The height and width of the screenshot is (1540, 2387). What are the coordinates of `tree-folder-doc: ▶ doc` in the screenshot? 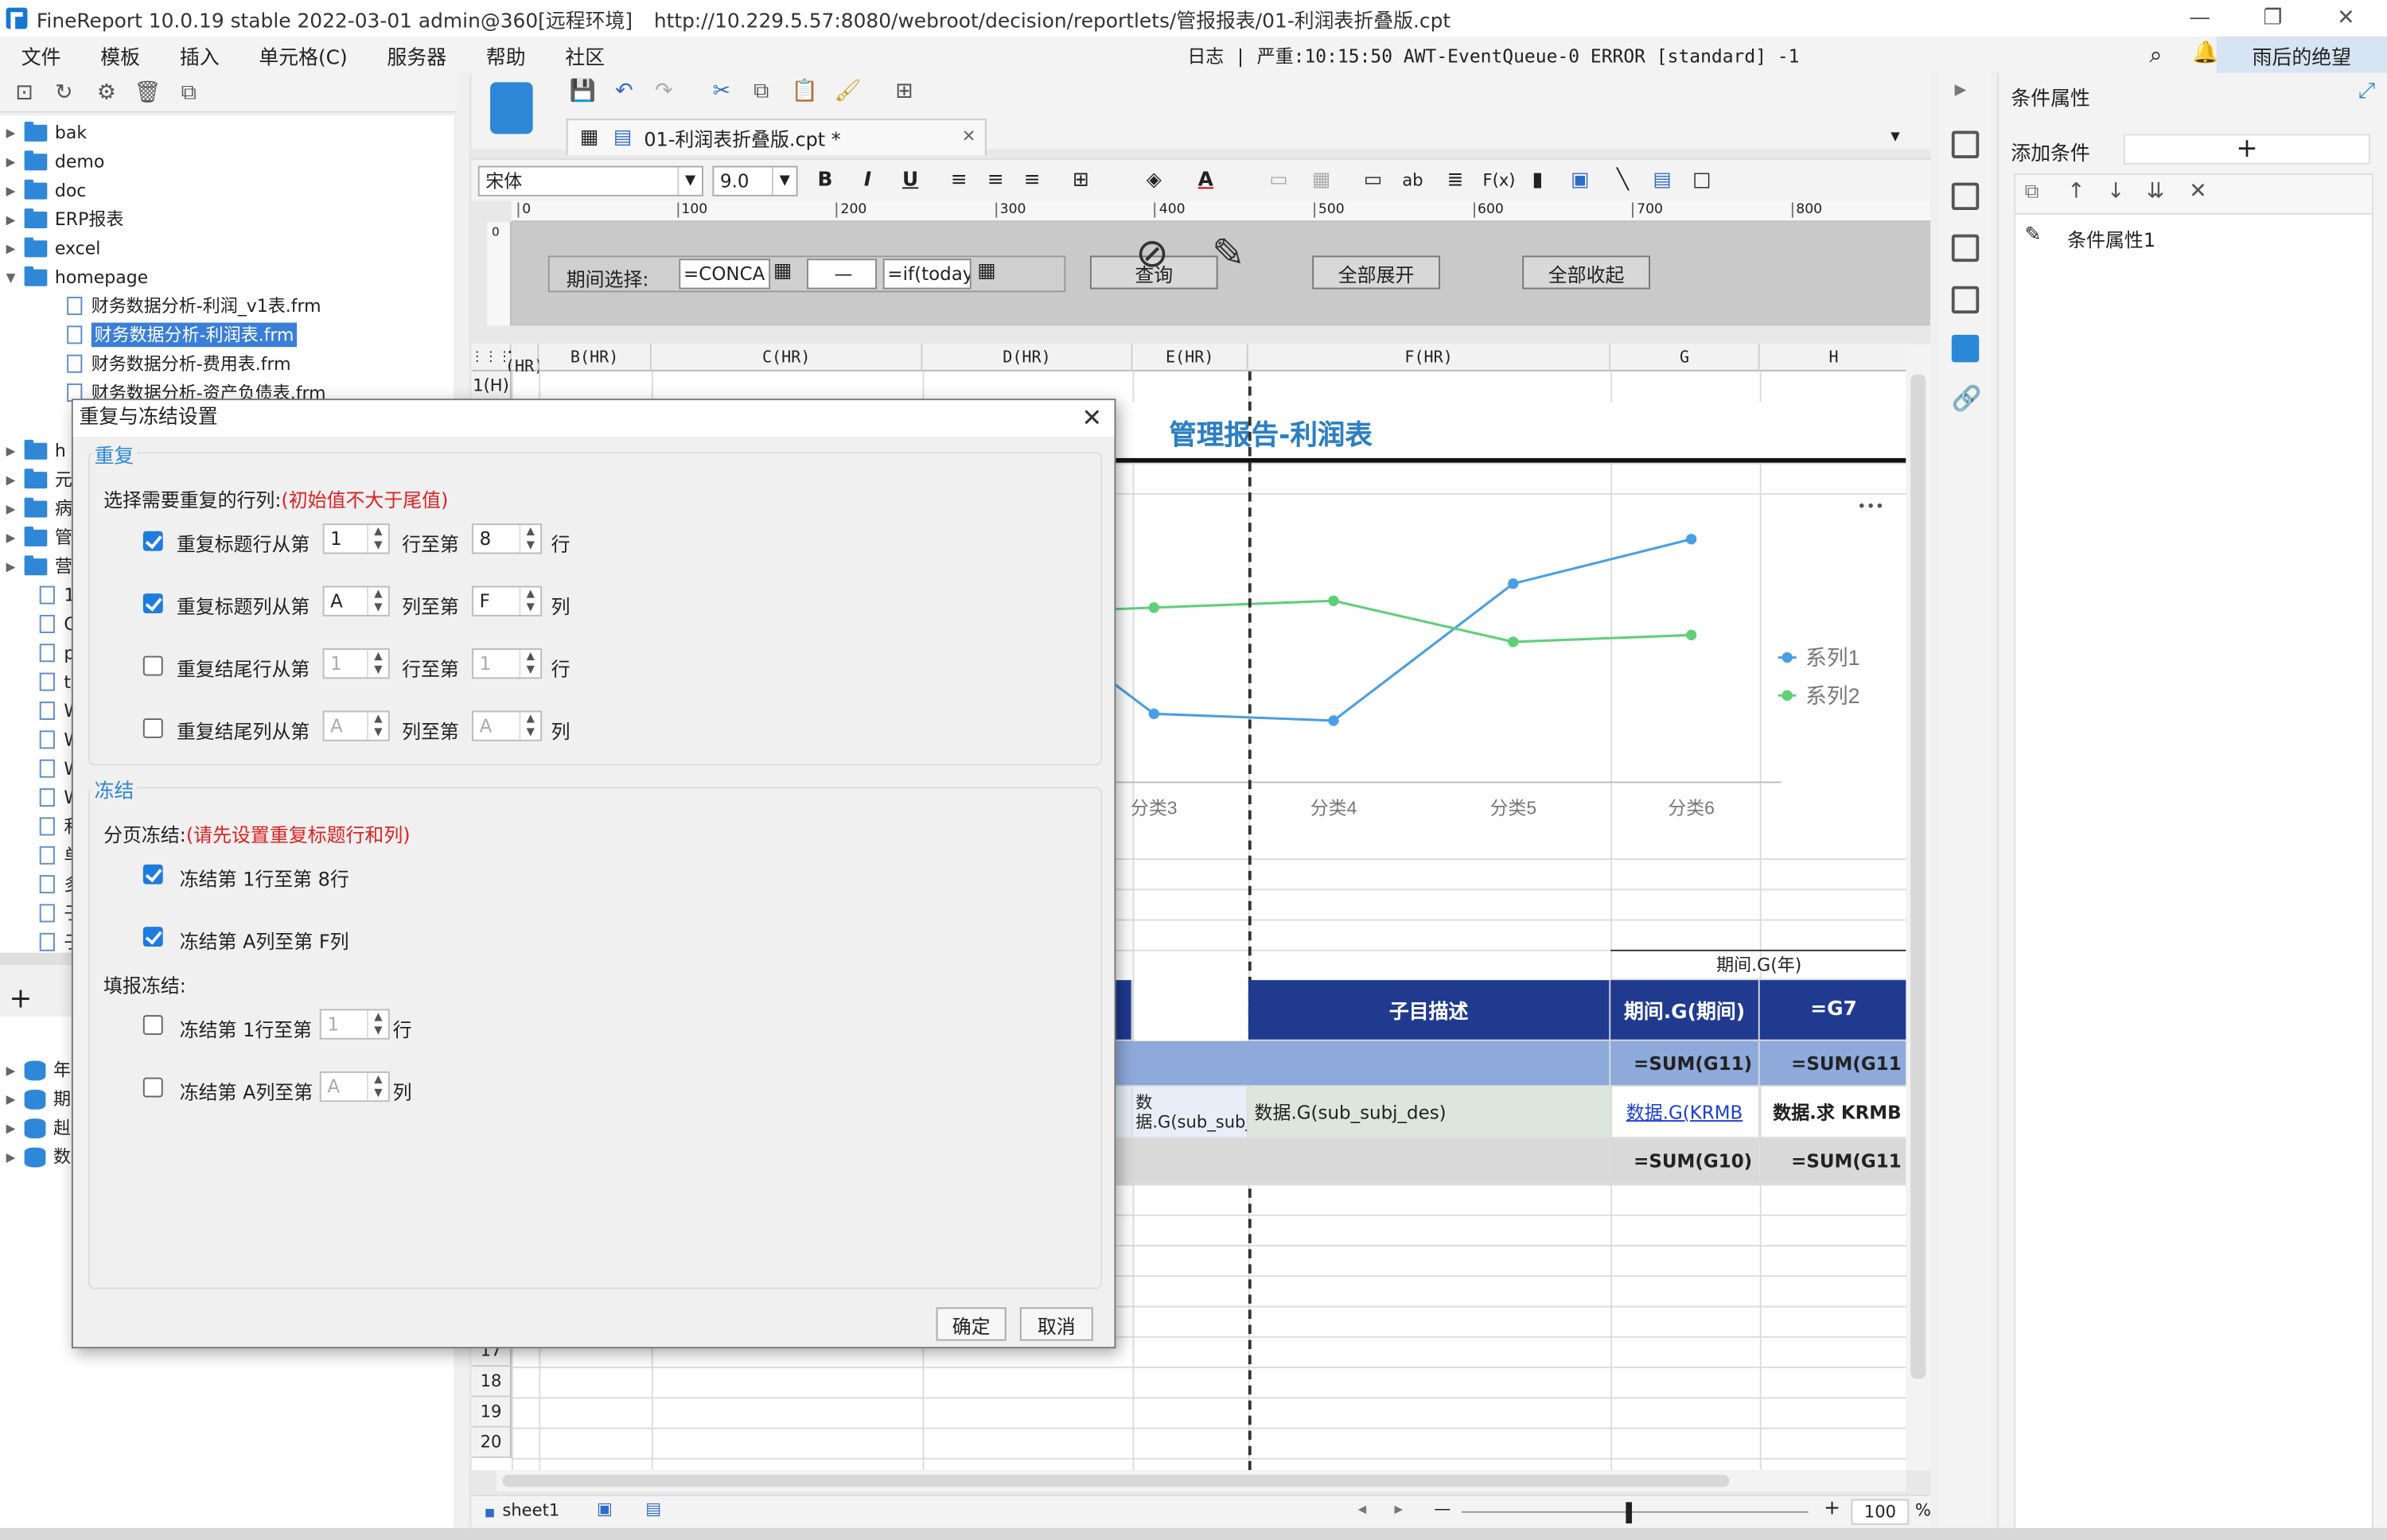 It's located at (46, 190).